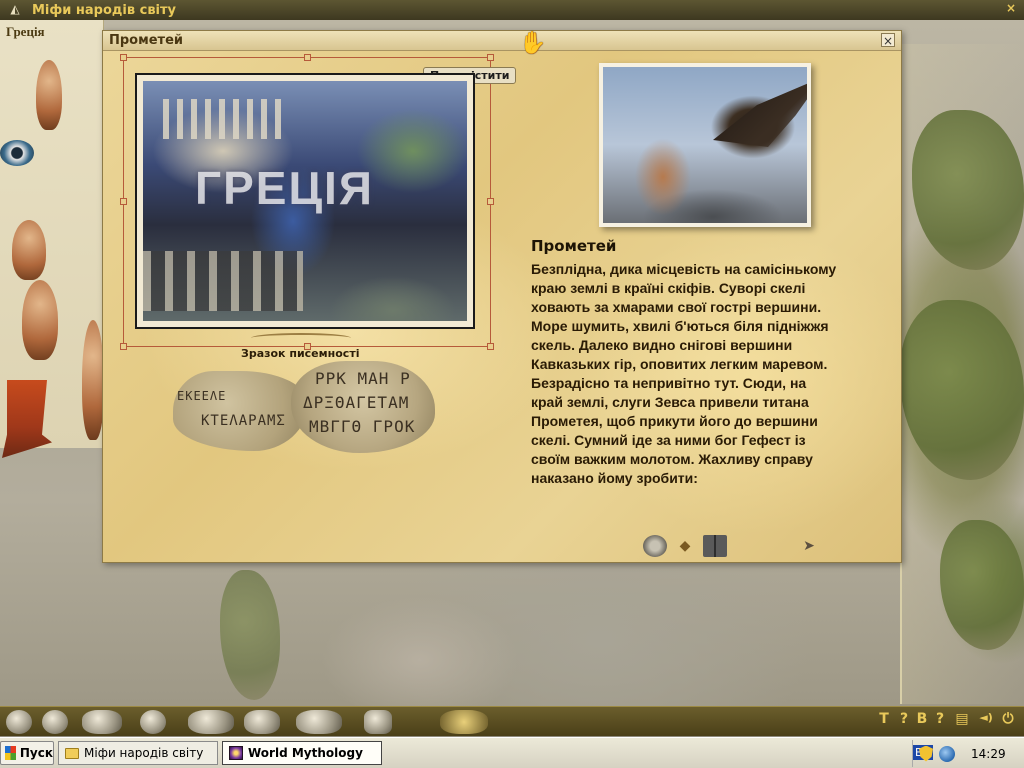 The image size is (1024, 768). I want to click on dialog-title: Прометей, so click(146, 40).